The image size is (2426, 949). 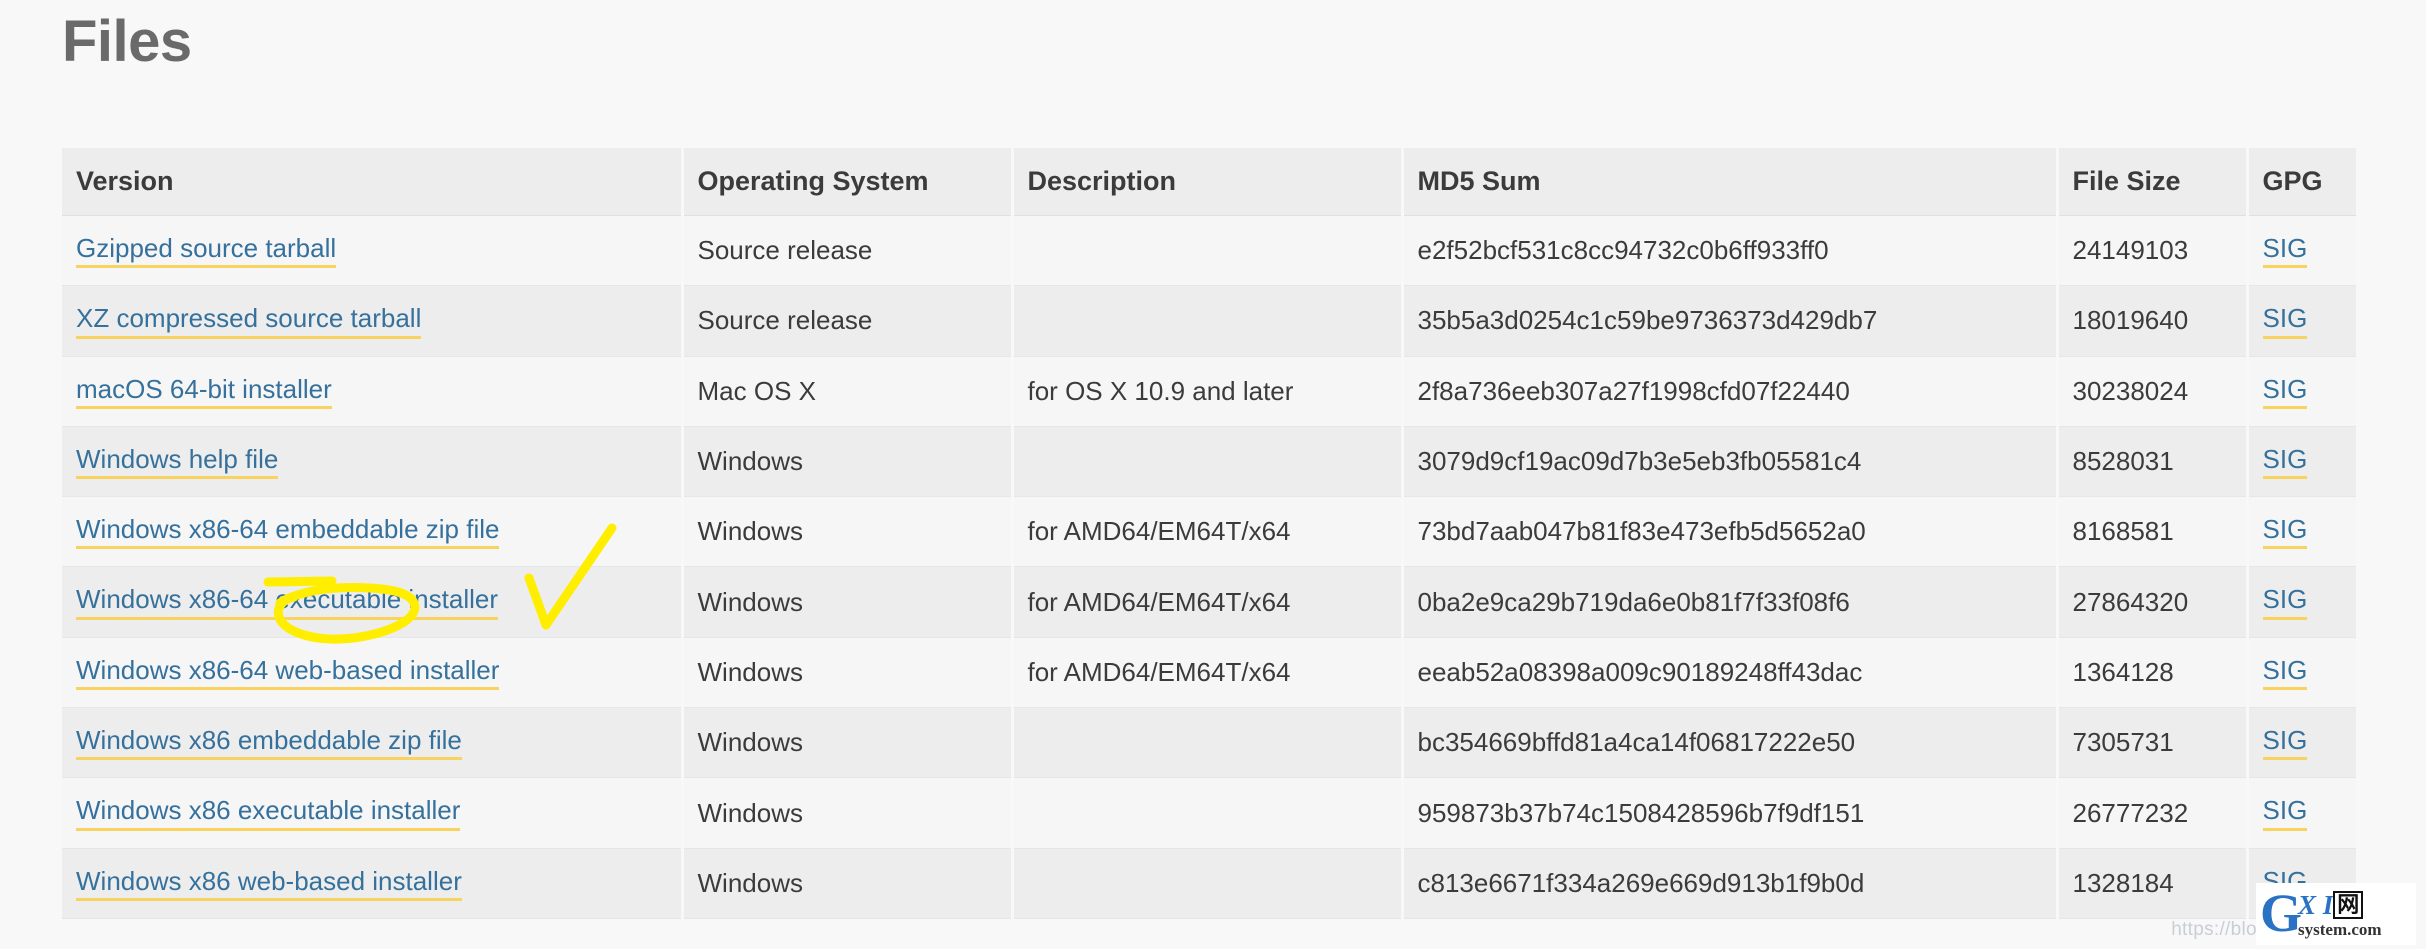 I want to click on cell-version: Windows x86-64 embeddable zip file, so click(x=373, y=532).